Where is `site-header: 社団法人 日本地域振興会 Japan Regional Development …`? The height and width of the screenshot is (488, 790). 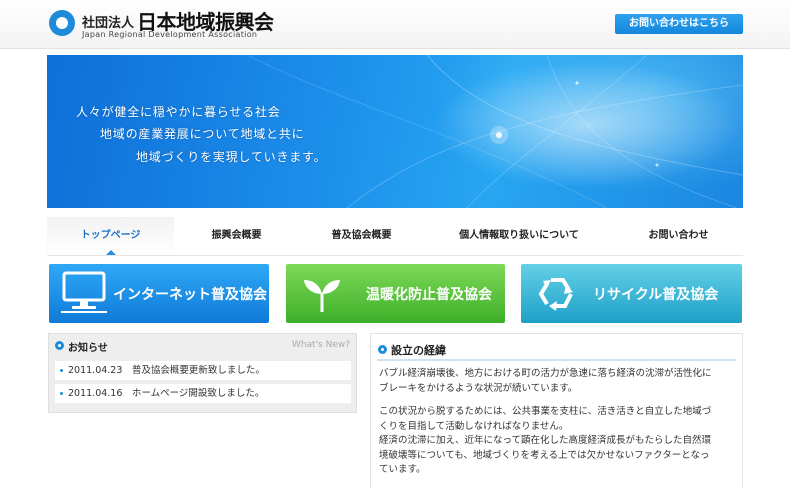 site-header: 社団法人 日本地域振興会 Japan Regional Development … is located at coordinates (395, 24).